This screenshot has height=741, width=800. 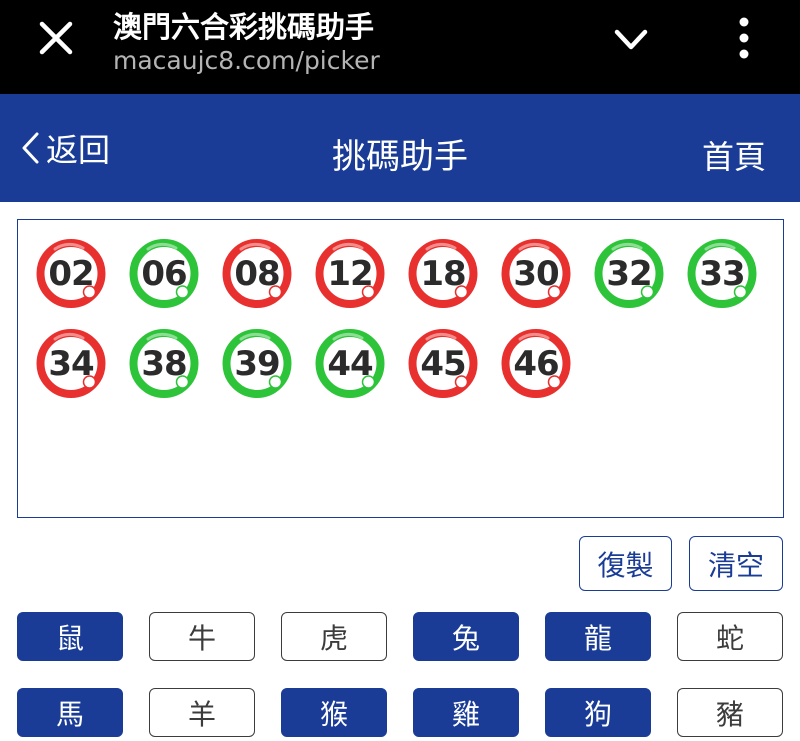 I want to click on ball-number: 12, so click(x=350, y=273).